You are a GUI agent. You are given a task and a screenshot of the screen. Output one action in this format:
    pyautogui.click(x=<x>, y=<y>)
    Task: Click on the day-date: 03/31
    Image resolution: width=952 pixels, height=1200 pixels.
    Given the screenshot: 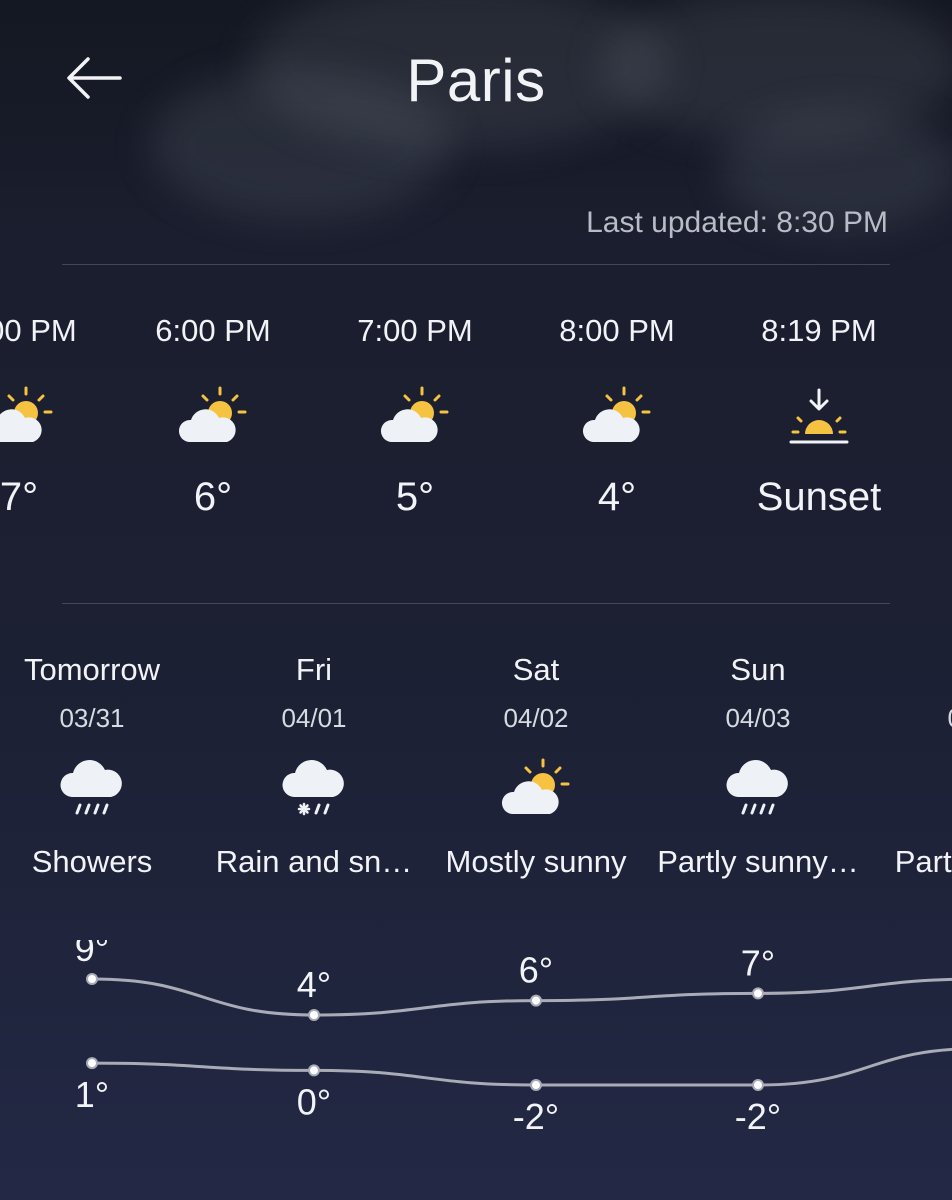 What is the action you would take?
    pyautogui.click(x=92, y=718)
    